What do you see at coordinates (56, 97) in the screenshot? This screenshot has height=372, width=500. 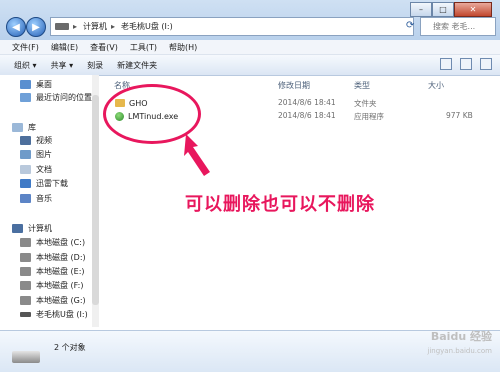 I see `sidebar-item-recent: 最近访问的位置` at bounding box center [56, 97].